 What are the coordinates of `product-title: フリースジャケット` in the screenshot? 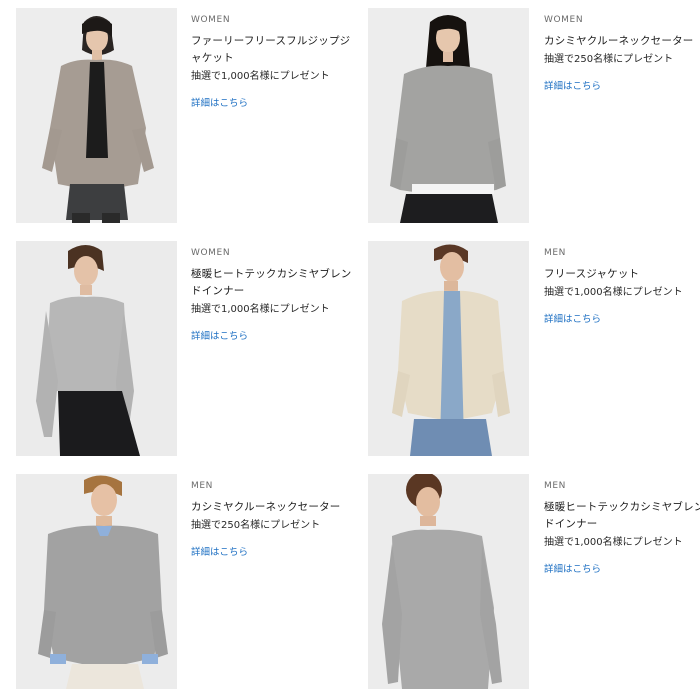 It's located at (592, 274).